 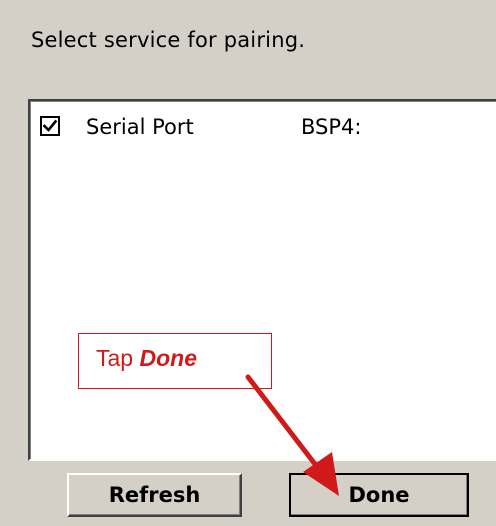 I want to click on callout-prefix: Tap, so click(x=118, y=358).